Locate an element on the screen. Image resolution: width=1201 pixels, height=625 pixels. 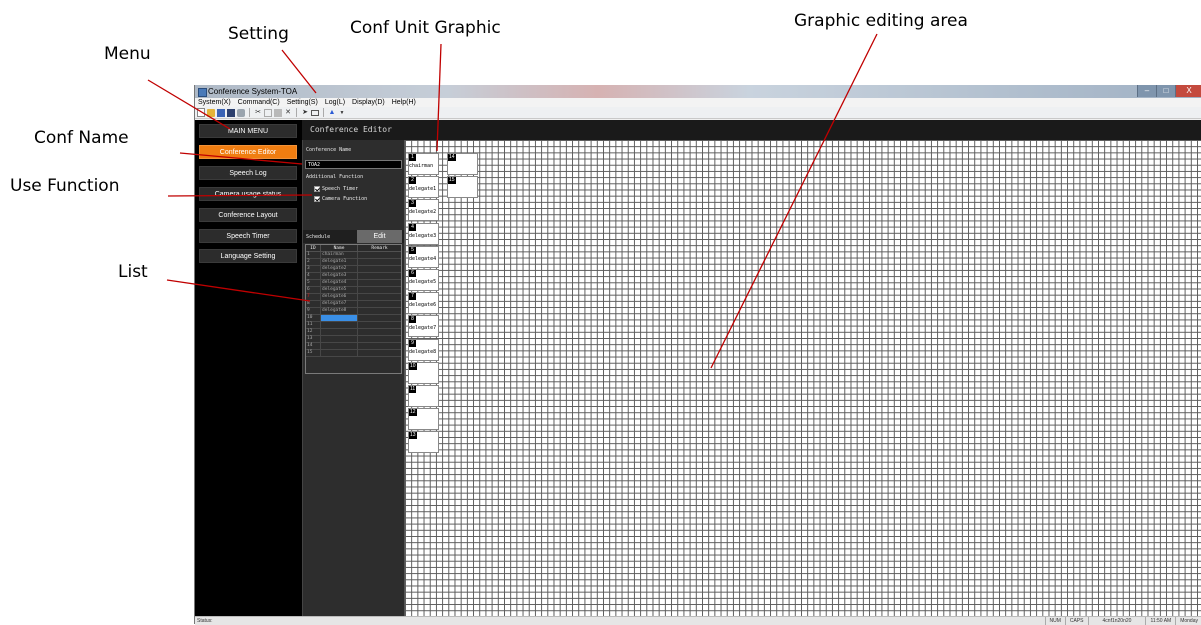
conference-unit: 11 is located at coordinates (423, 396).